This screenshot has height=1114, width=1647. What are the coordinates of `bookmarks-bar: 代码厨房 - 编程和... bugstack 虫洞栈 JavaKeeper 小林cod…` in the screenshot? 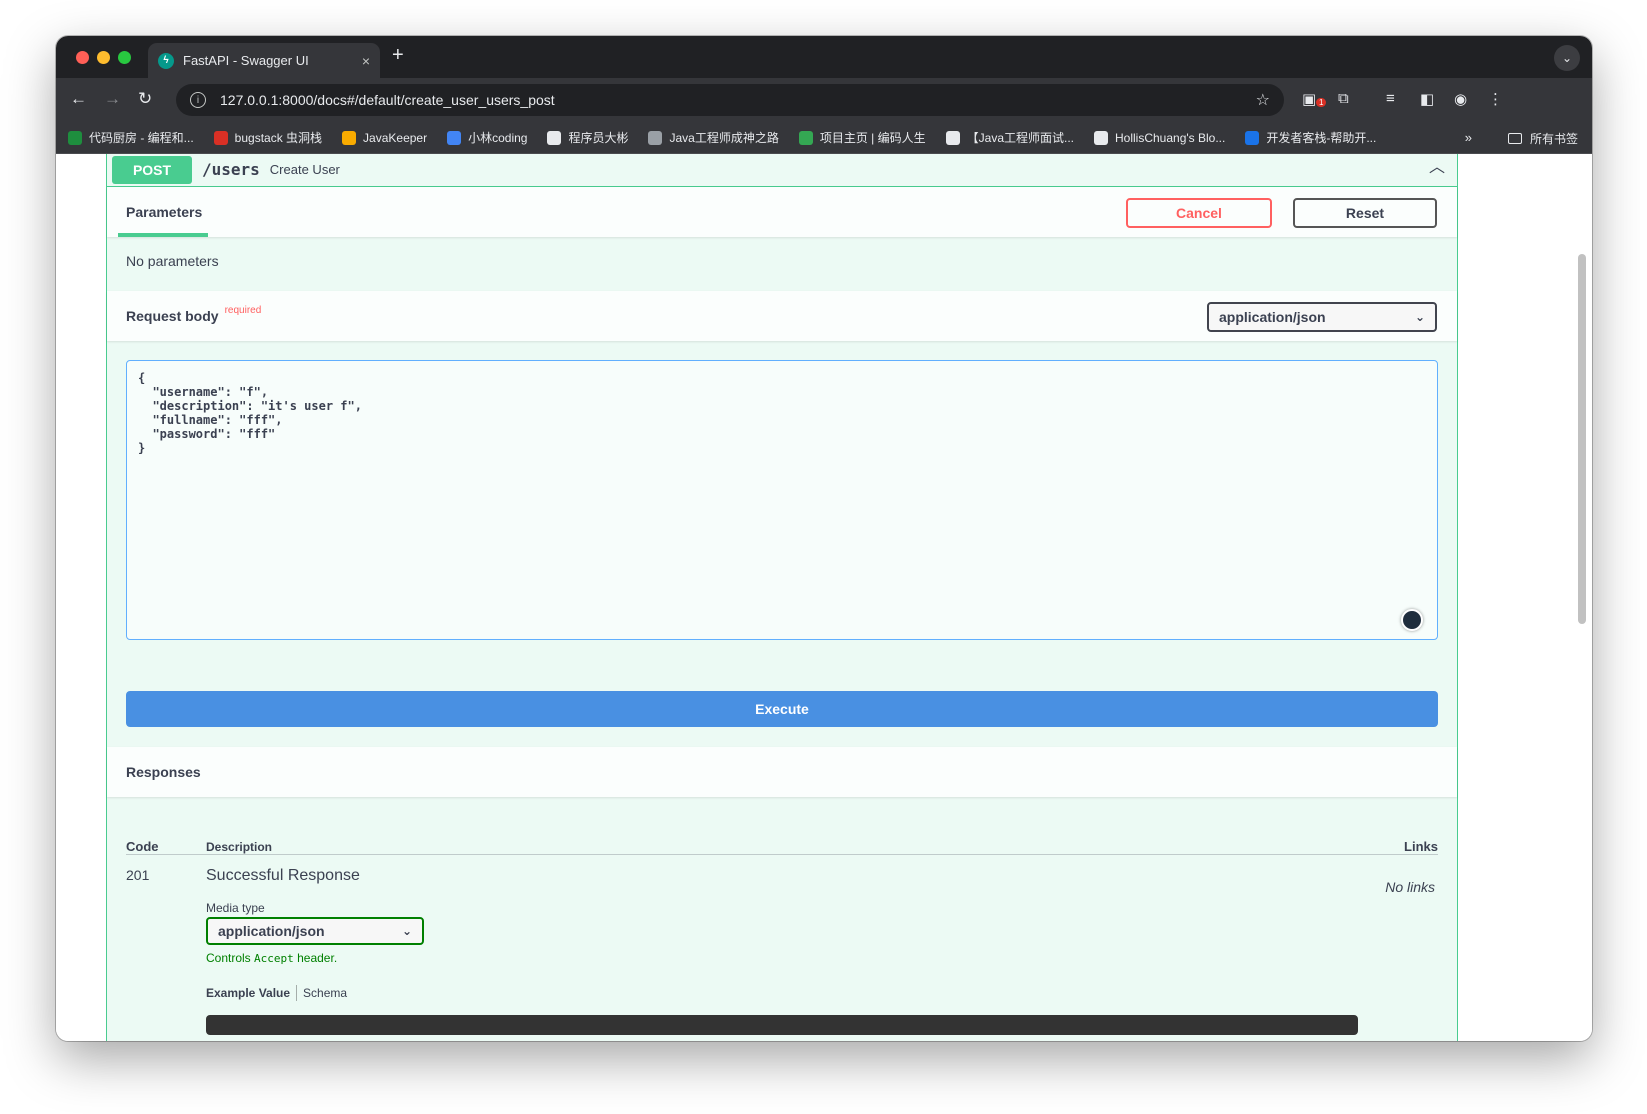 It's located at (824, 138).